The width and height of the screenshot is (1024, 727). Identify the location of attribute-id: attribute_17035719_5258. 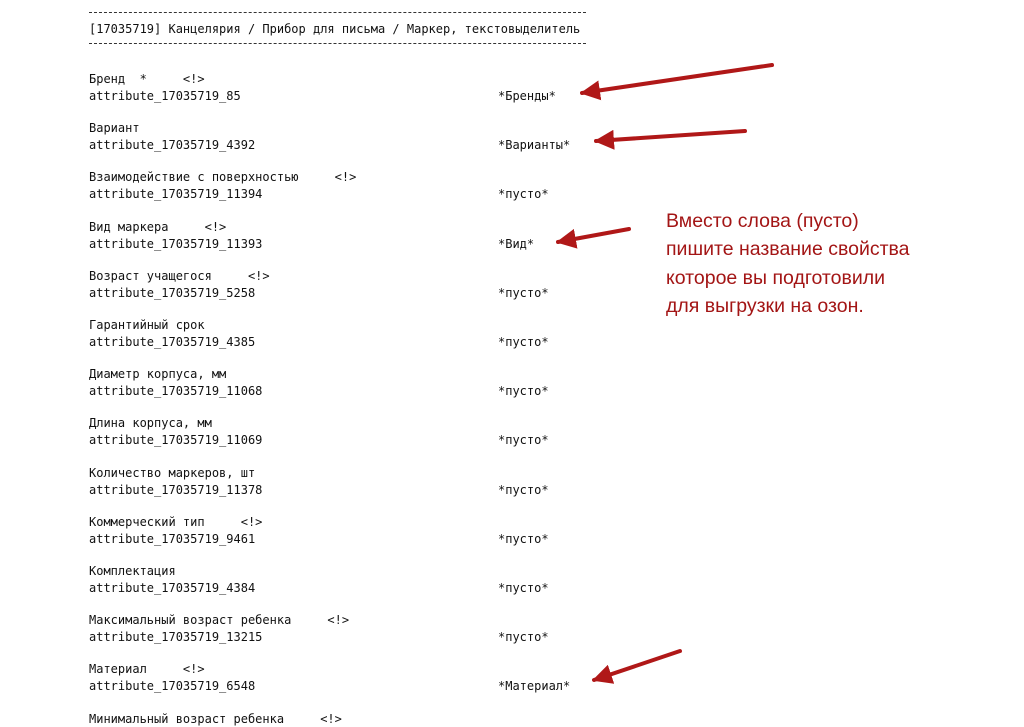
(172, 292).